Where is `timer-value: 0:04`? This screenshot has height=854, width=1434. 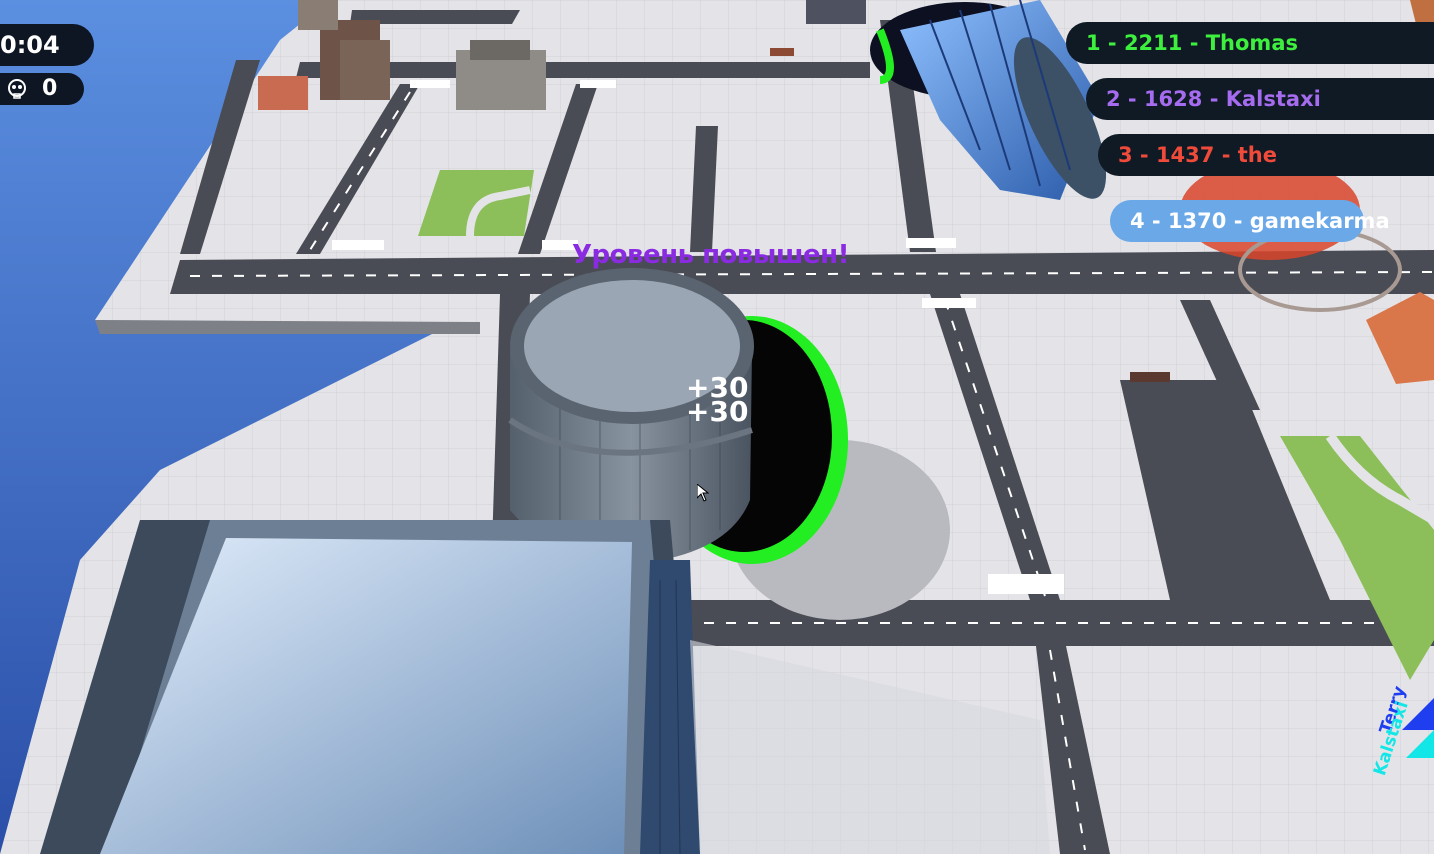
timer-value: 0:04 is located at coordinates (30, 45).